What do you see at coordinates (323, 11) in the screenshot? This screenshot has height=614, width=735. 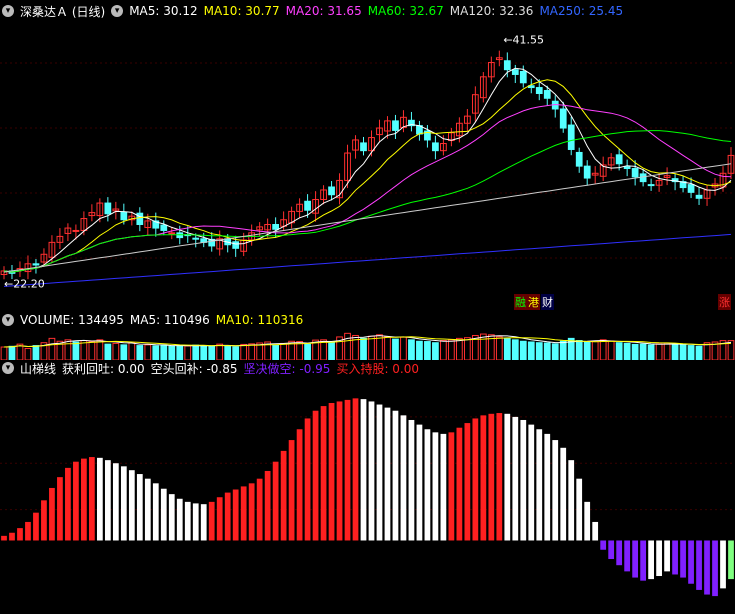 I see `ma20-label: MA20: 31.65` at bounding box center [323, 11].